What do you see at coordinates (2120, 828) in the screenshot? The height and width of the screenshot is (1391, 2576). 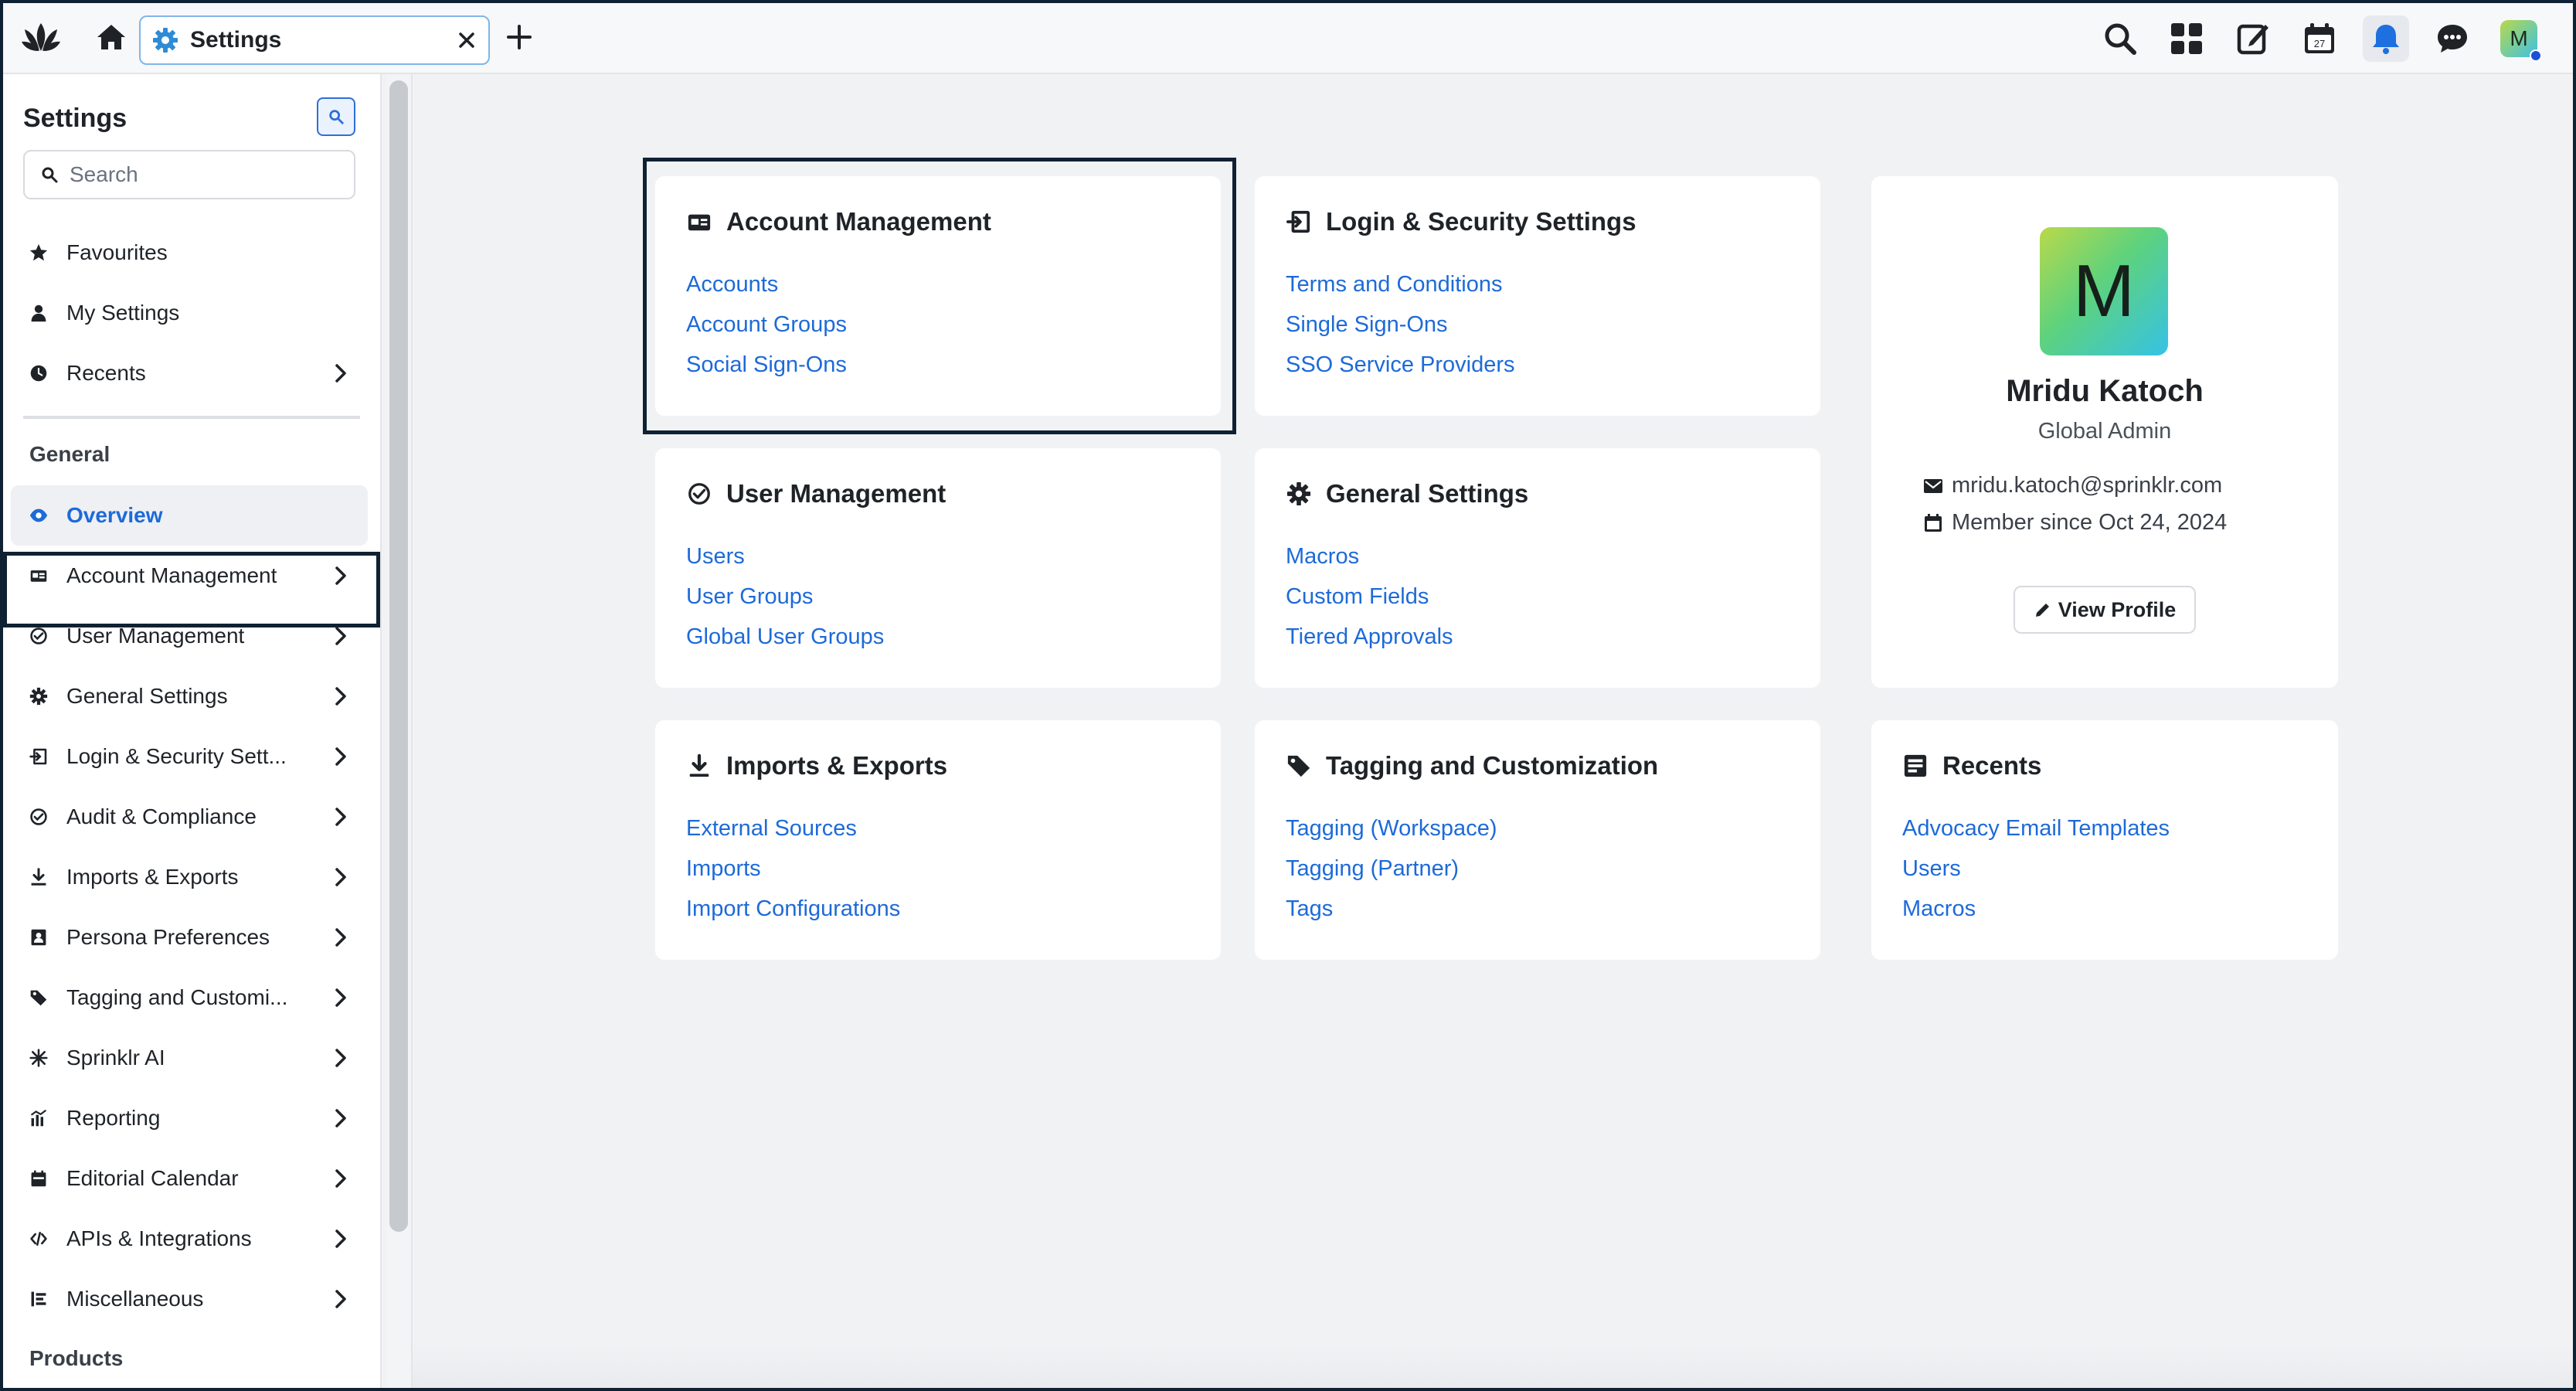 I see `link-advocacy-email-templates: Advocacy Email Templates` at bounding box center [2120, 828].